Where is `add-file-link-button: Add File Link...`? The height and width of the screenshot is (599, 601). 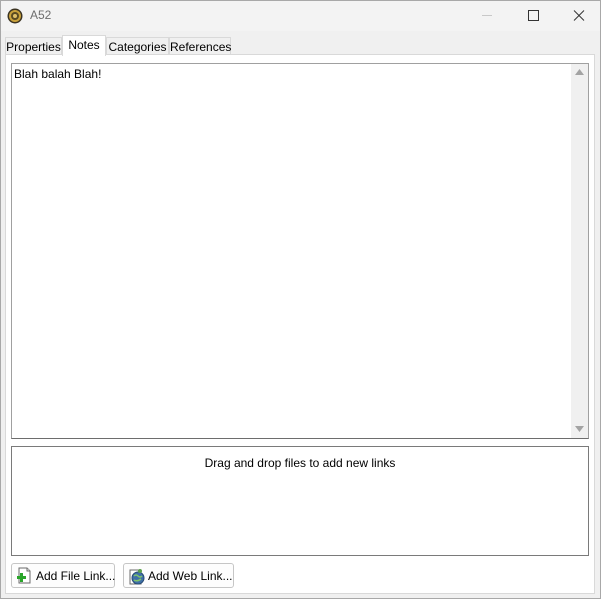
add-file-link-button: Add File Link... is located at coordinates (63, 575).